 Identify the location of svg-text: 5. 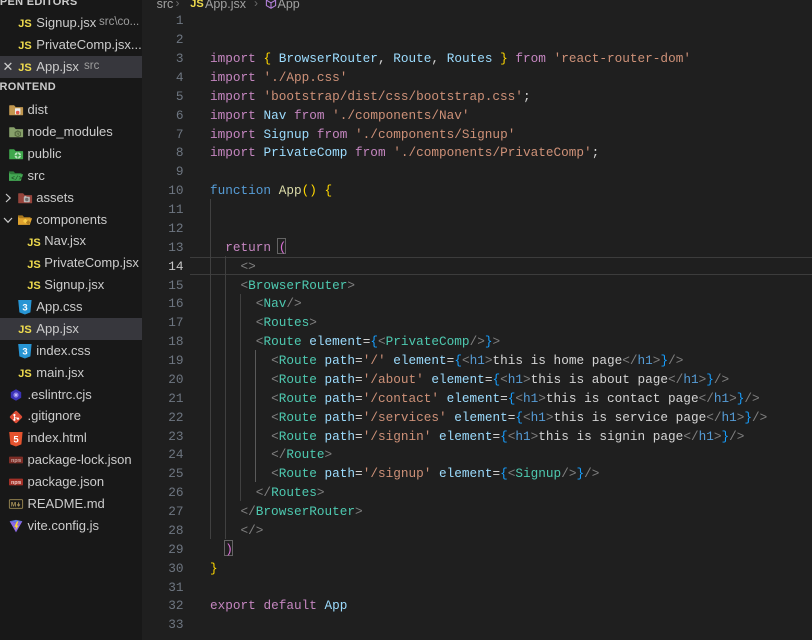
(16, 439).